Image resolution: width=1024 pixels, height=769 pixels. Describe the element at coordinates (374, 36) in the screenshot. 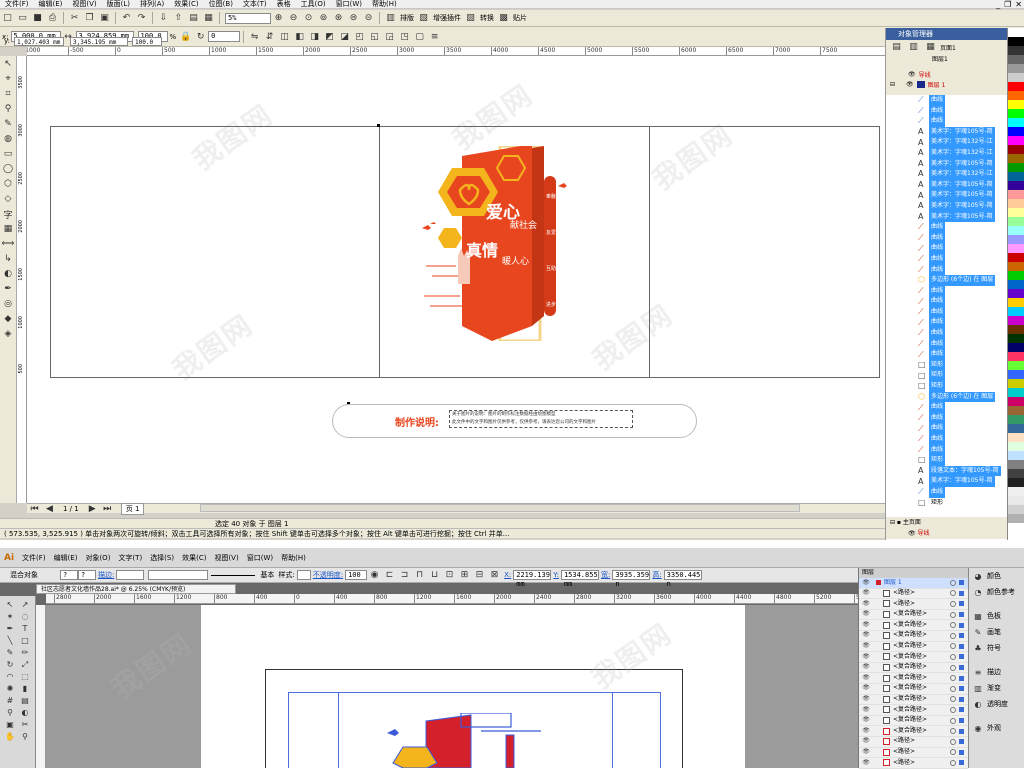

I see `simplify-icon: ◱` at that location.